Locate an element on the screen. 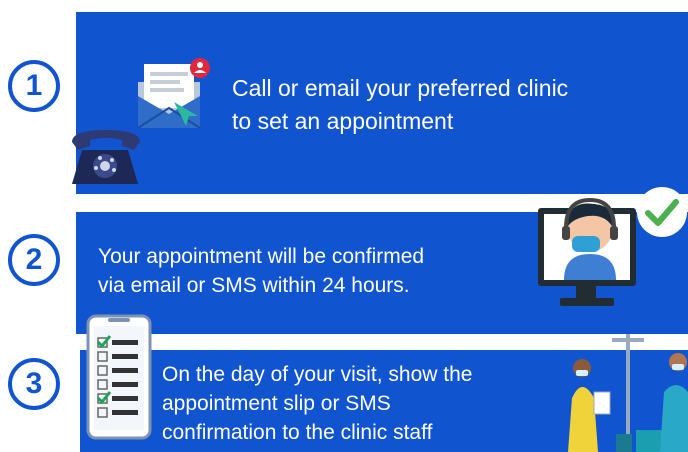 This screenshot has height=452, width=688. step-3-line-1: On the day of your visit, show the is located at coordinates (317, 374).